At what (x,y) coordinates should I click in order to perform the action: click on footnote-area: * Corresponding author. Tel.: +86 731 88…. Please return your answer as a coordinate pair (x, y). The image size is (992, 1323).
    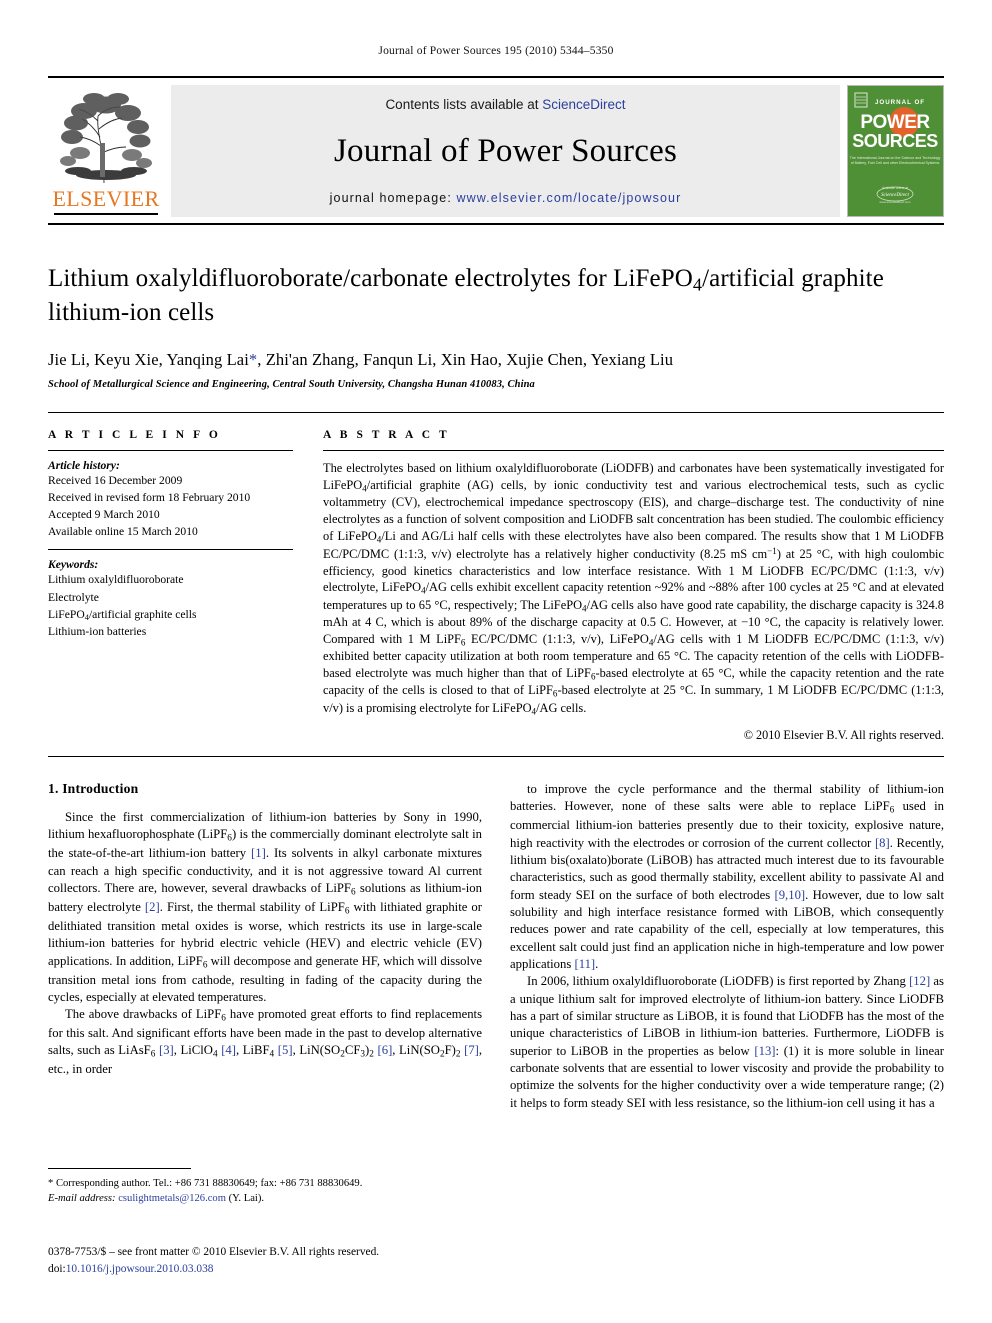
    Looking at the image, I should click on (263, 1187).